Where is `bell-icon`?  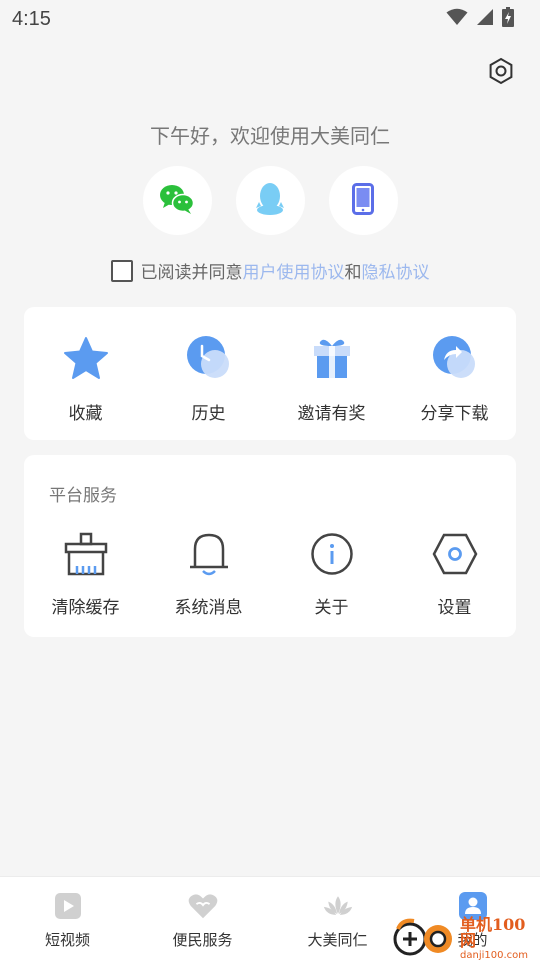 bell-icon is located at coordinates (209, 554).